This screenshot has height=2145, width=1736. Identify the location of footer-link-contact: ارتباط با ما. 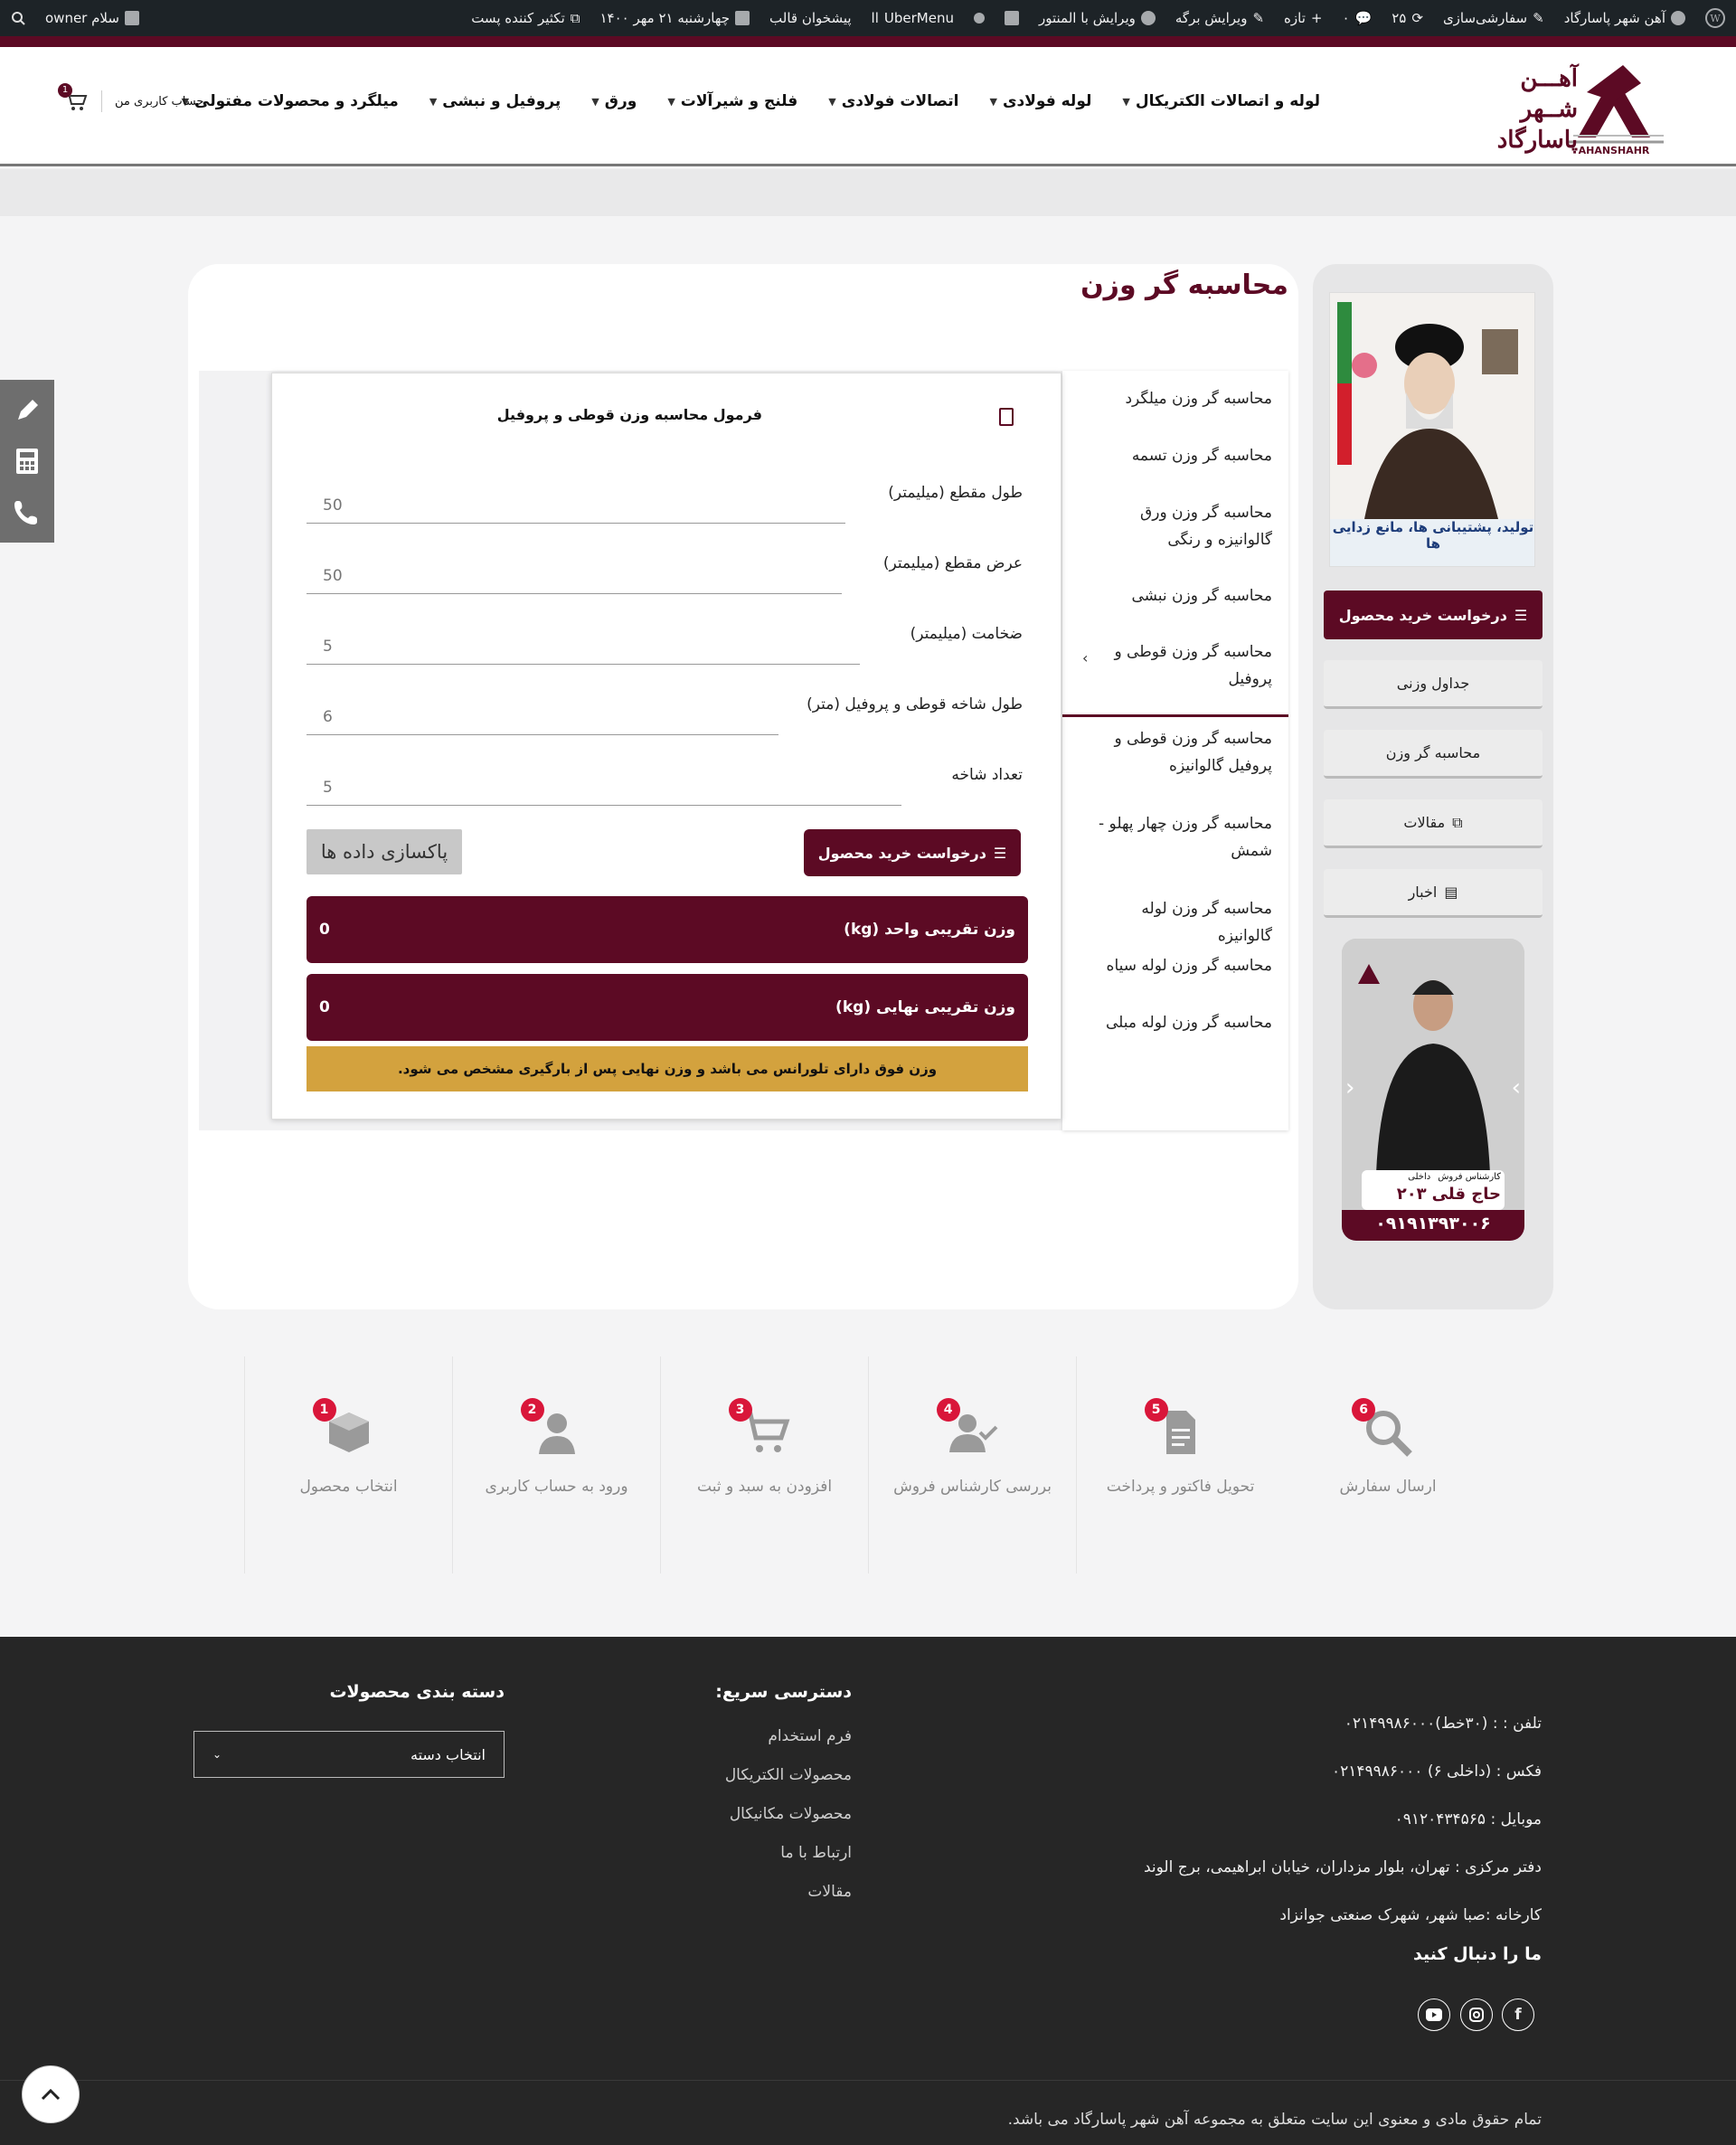
(816, 1853).